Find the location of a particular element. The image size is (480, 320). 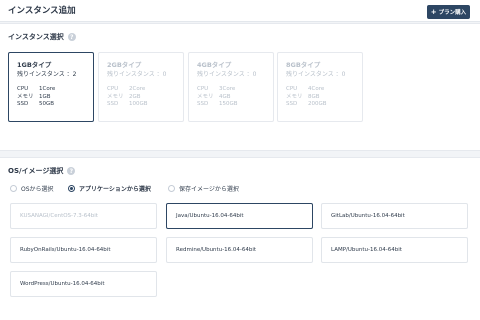

os-section-title-text: OS/イメージ選択 is located at coordinates (36, 171).